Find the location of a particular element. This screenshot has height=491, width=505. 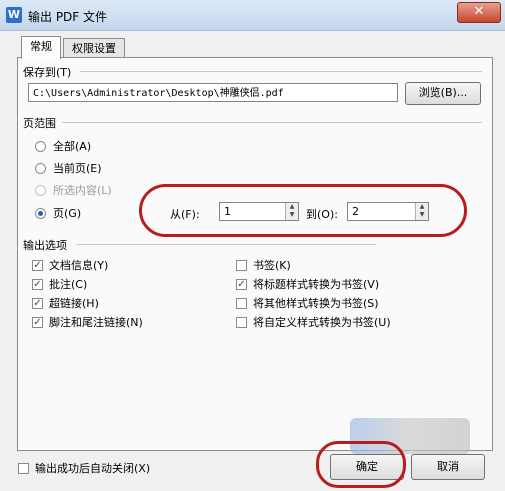

check-doc-info: ✓ 文档信息(Y) is located at coordinates (70, 265).